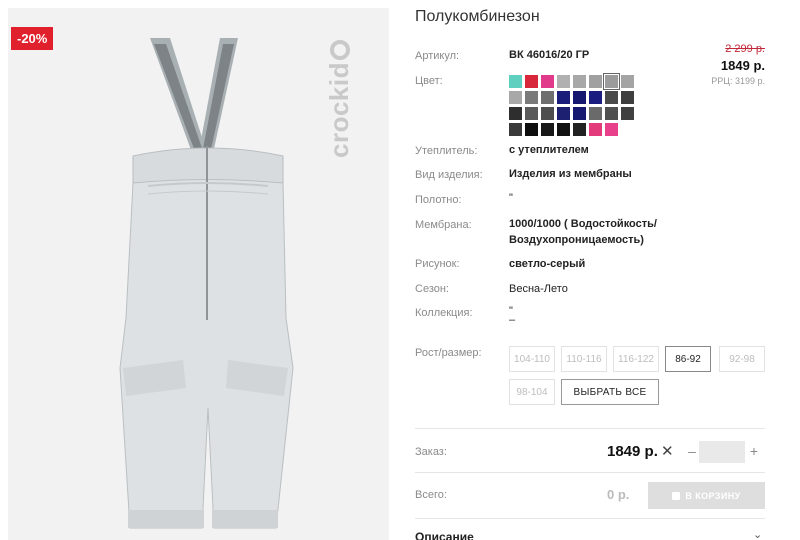 This screenshot has width=800, height=540. Describe the element at coordinates (667, 451) in the screenshot. I see `times-icon: ✕` at that location.